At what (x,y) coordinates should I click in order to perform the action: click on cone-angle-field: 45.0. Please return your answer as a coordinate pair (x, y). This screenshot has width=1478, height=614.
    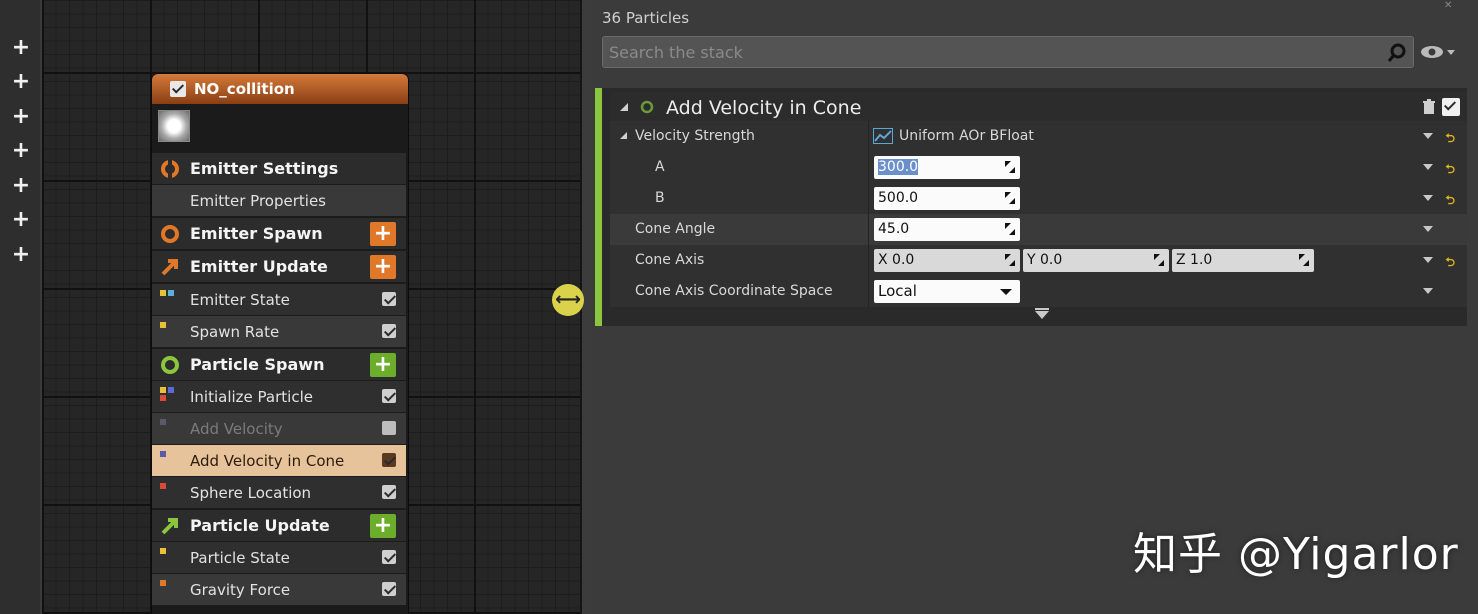
    Looking at the image, I should click on (947, 229).